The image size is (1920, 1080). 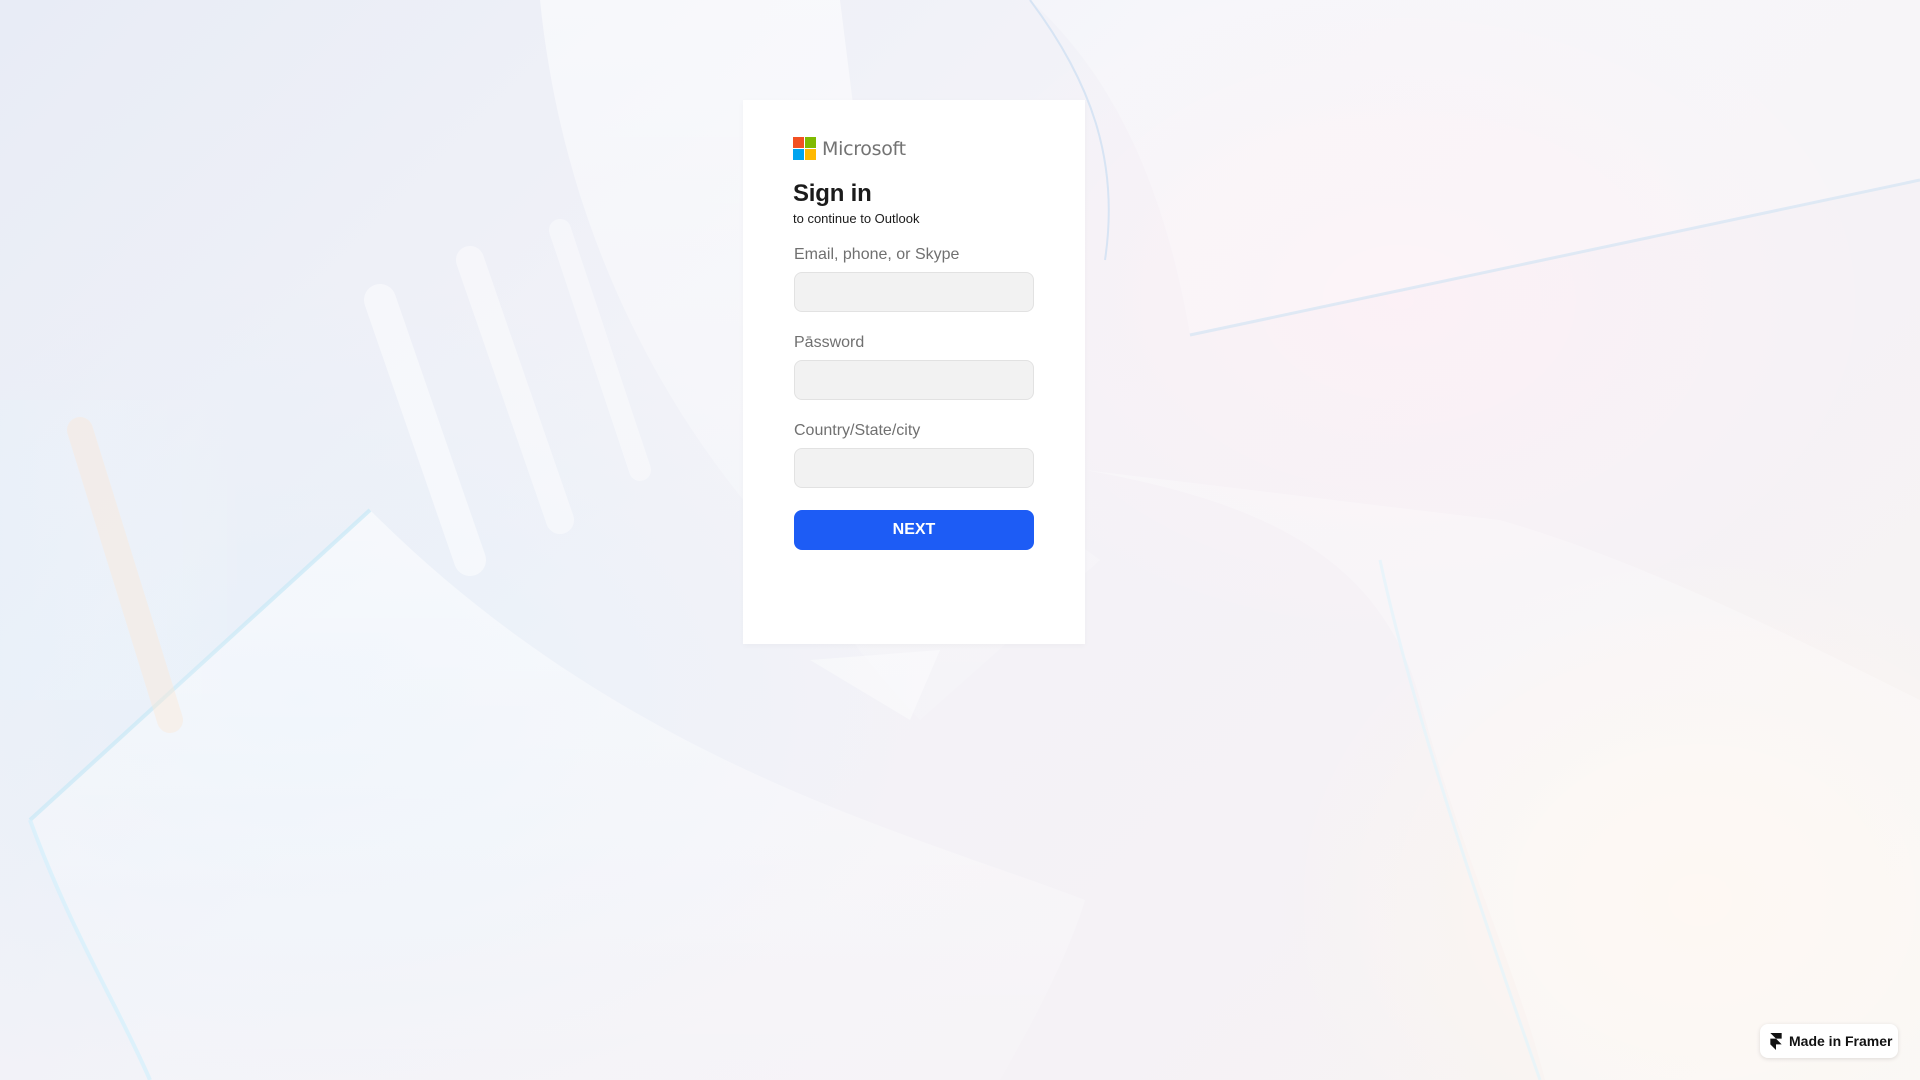 What do you see at coordinates (810, 154) in the screenshot?
I see `logo-square-yellow` at bounding box center [810, 154].